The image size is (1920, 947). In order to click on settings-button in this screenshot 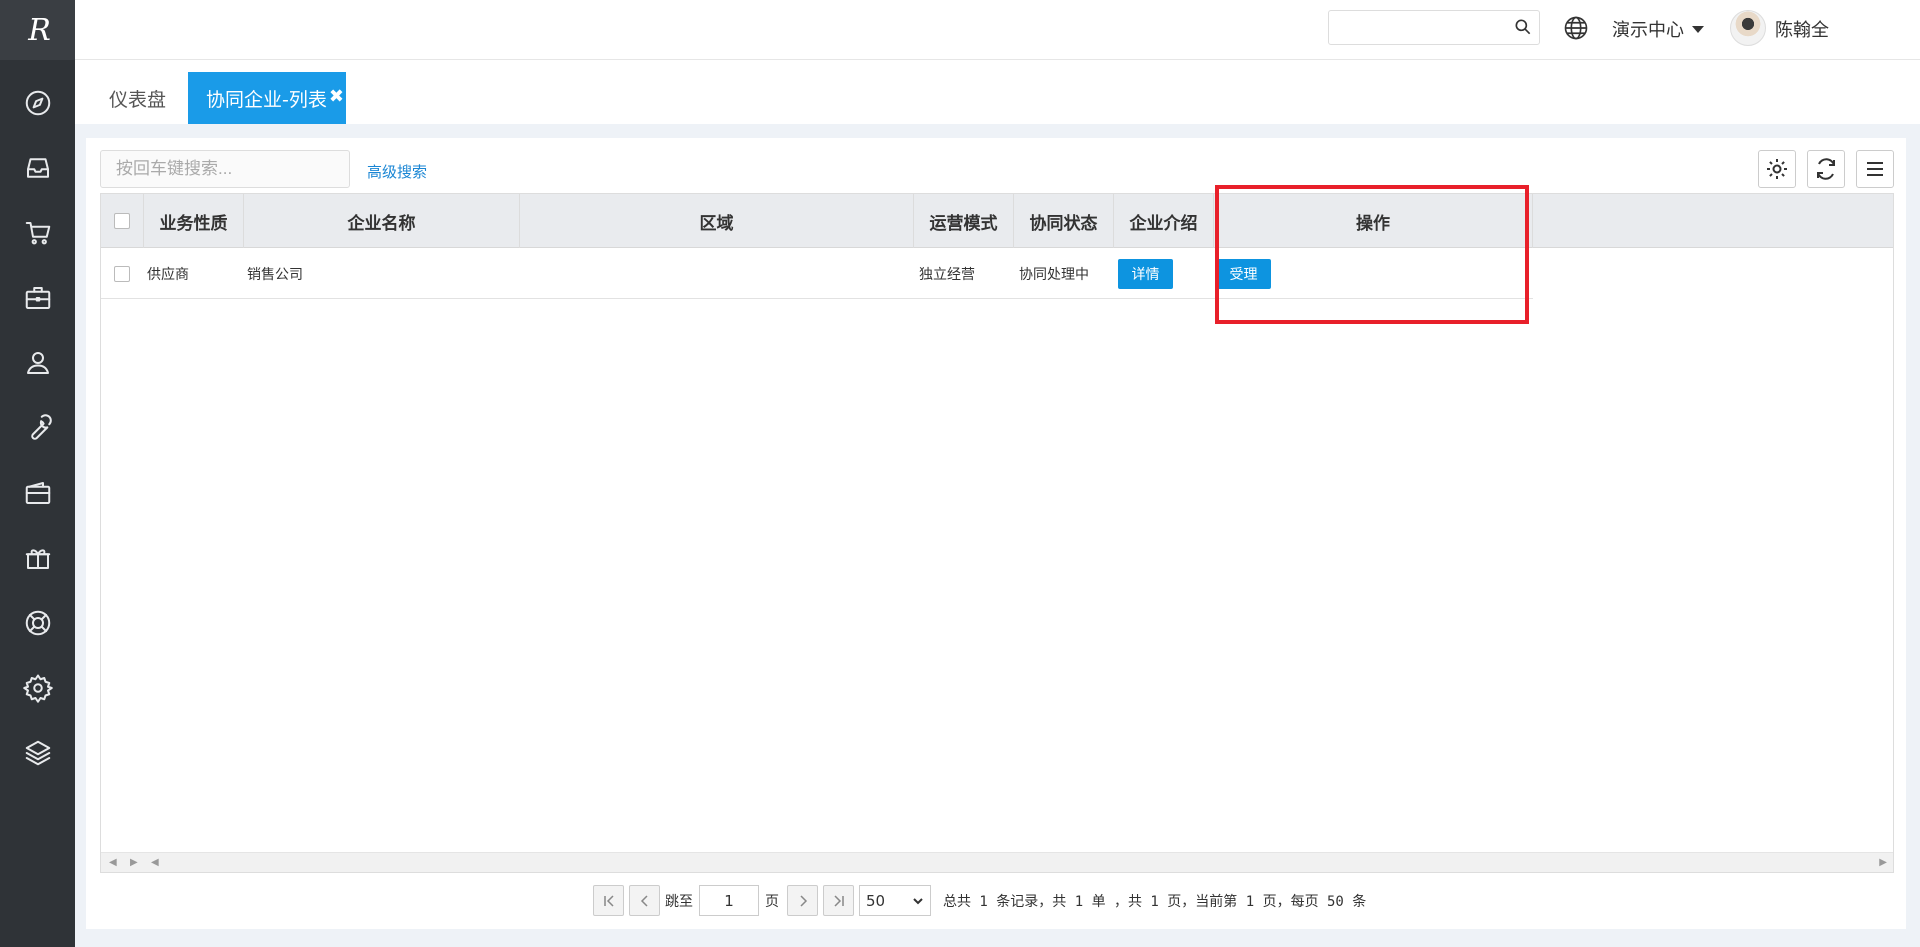, I will do `click(1777, 169)`.